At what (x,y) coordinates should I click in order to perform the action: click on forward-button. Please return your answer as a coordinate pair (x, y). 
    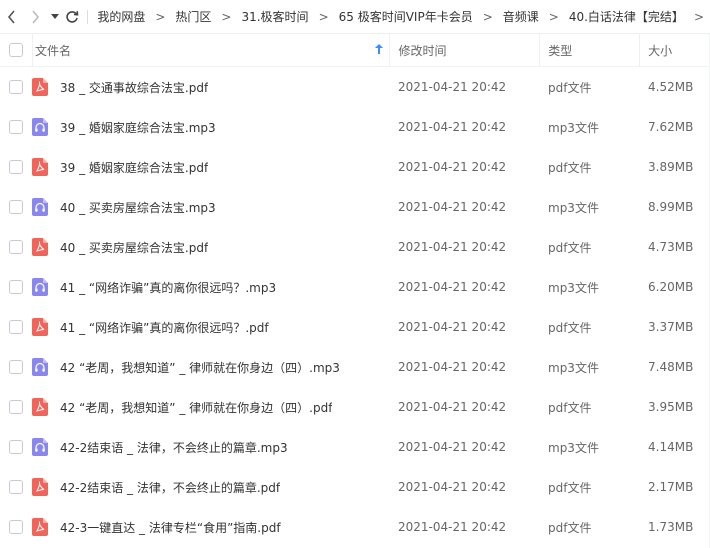
    Looking at the image, I should click on (35, 17).